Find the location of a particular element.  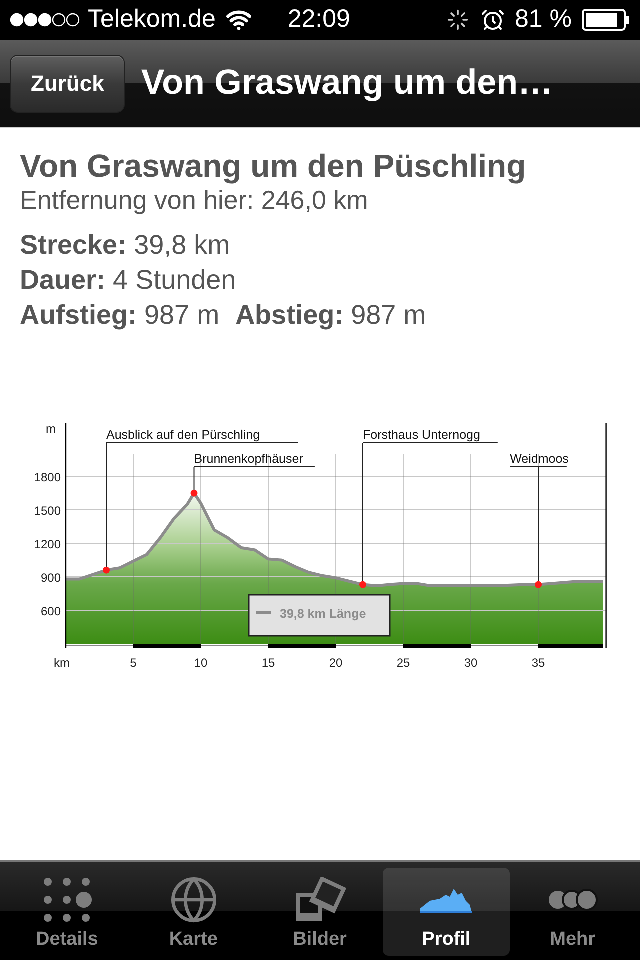

axis-label: m is located at coordinates (51, 429).